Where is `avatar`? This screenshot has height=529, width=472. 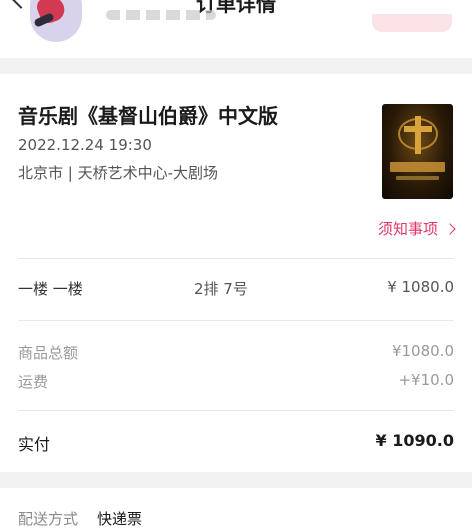
avatar is located at coordinates (56, 21).